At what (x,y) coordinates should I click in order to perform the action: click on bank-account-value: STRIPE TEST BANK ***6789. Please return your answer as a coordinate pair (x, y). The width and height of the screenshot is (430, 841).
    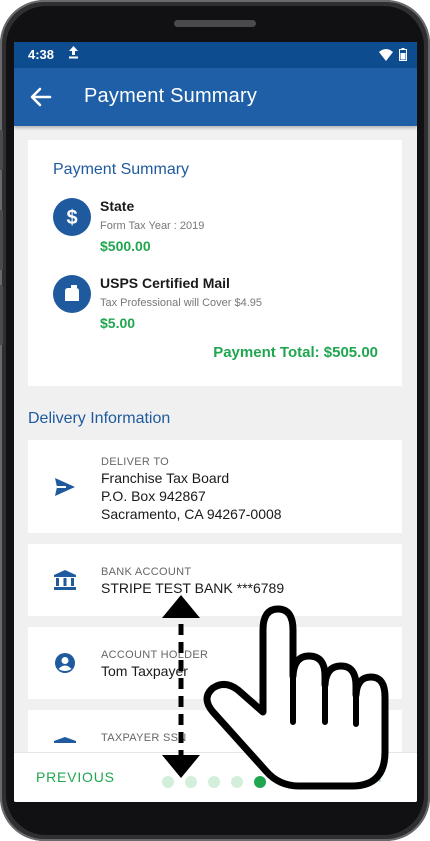
    Looking at the image, I should click on (193, 588).